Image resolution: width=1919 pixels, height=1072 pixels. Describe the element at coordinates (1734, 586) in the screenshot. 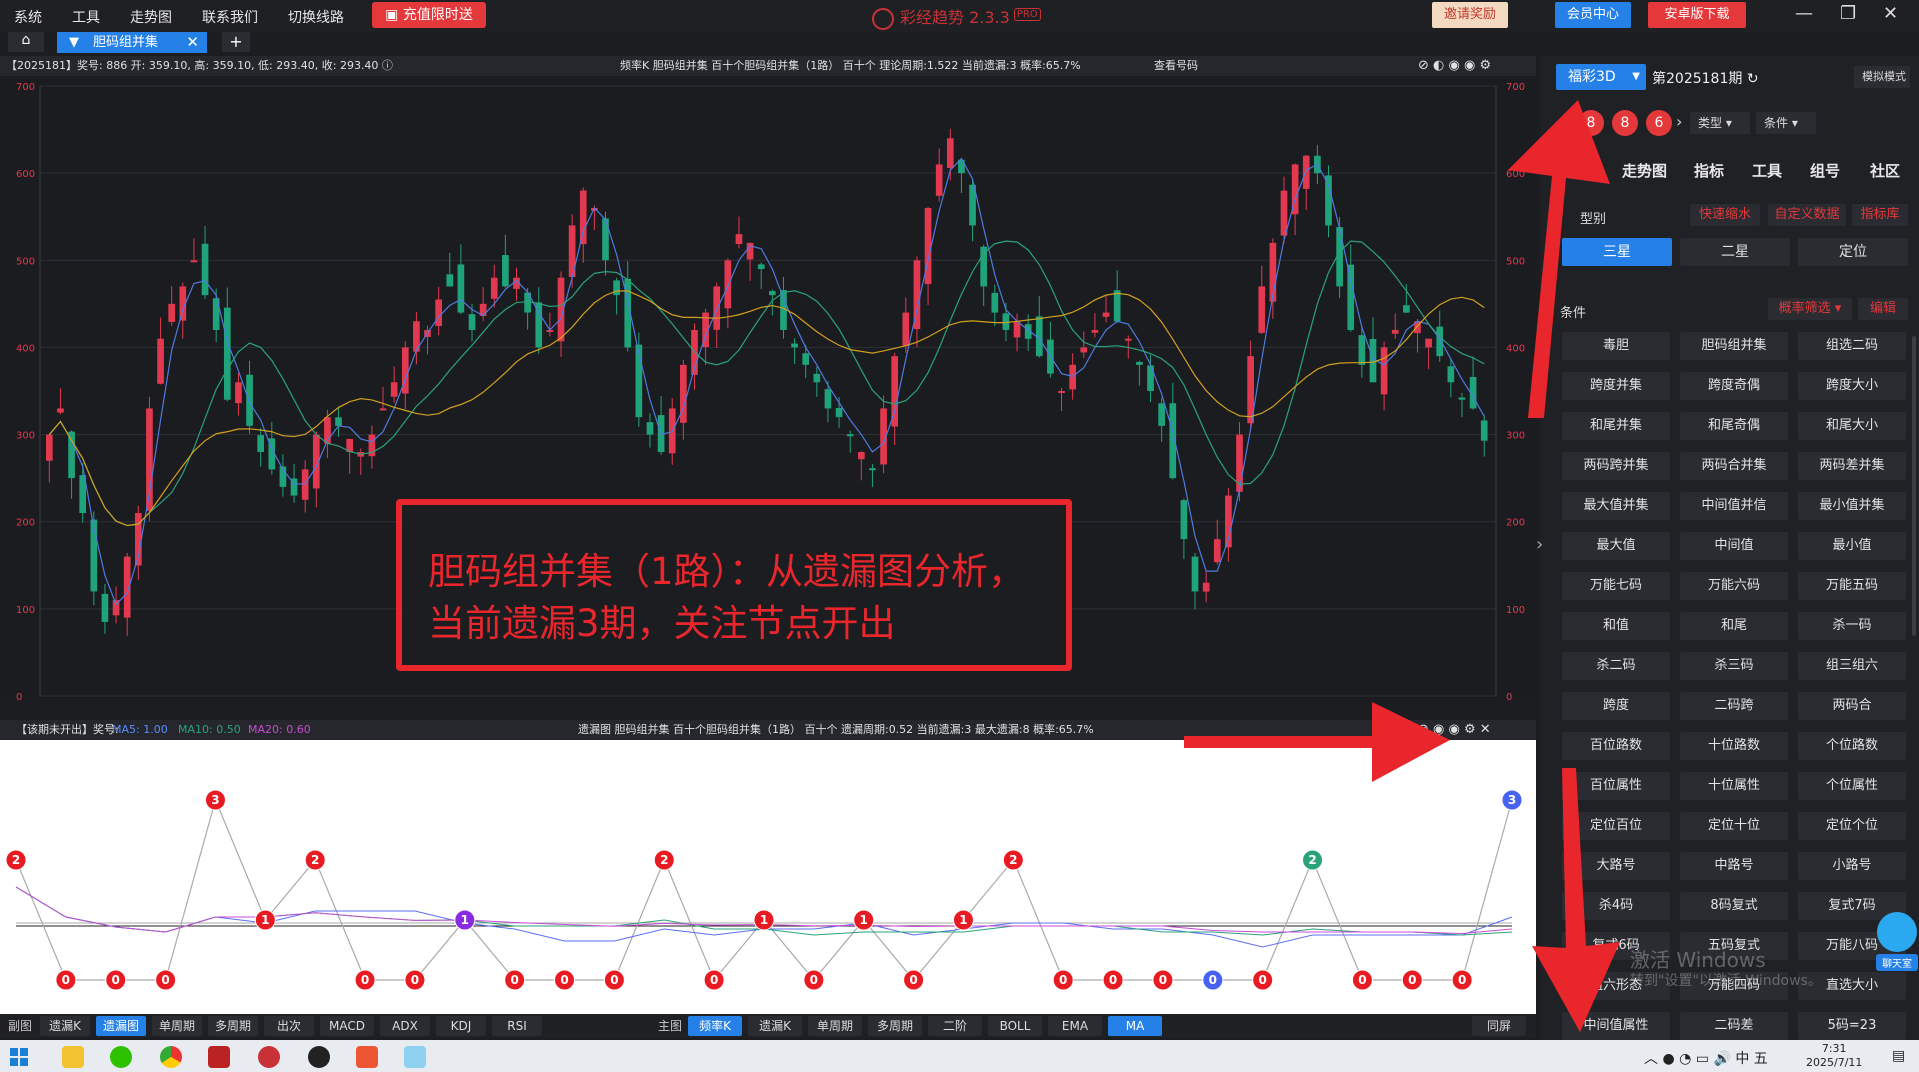

I see `condition-button: 万能六码` at that location.